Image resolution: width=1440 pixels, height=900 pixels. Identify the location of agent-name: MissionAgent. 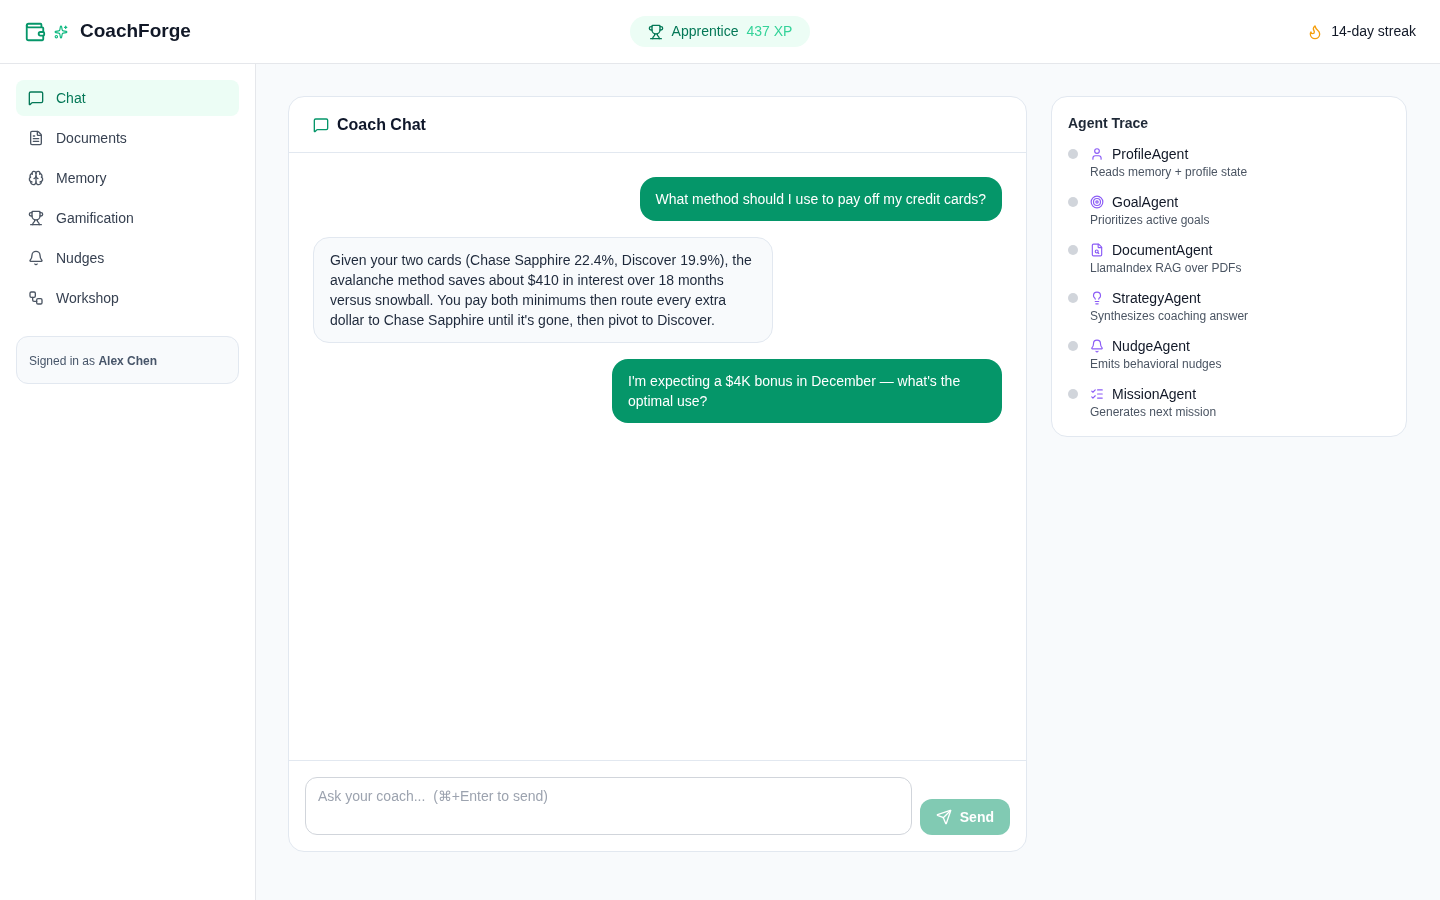
(1154, 394).